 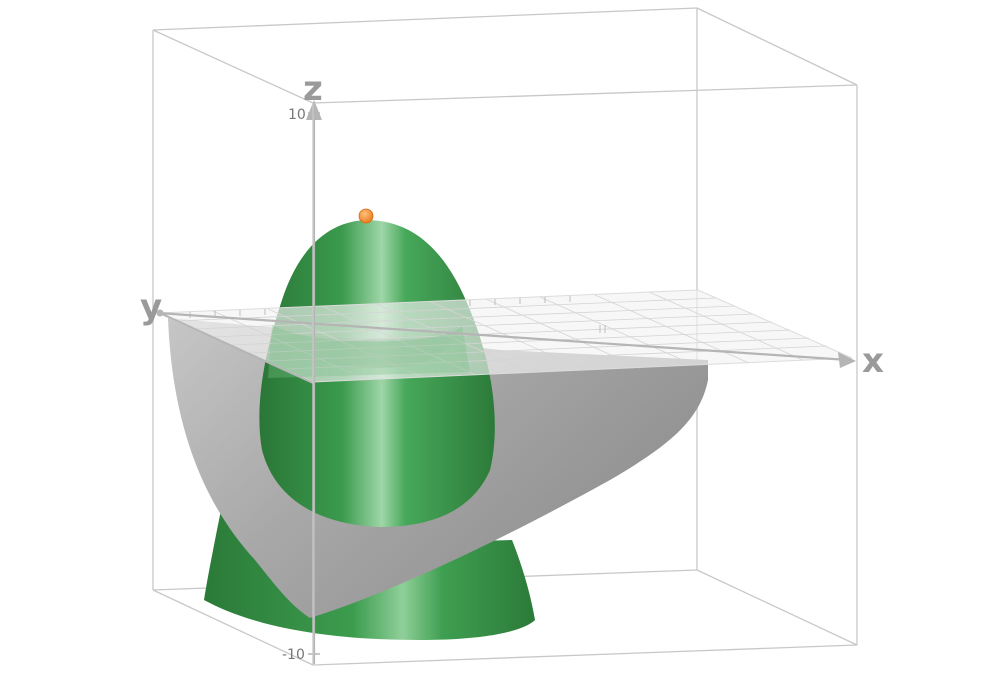 What do you see at coordinates (151, 307) in the screenshot?
I see `y-axis-label: y` at bounding box center [151, 307].